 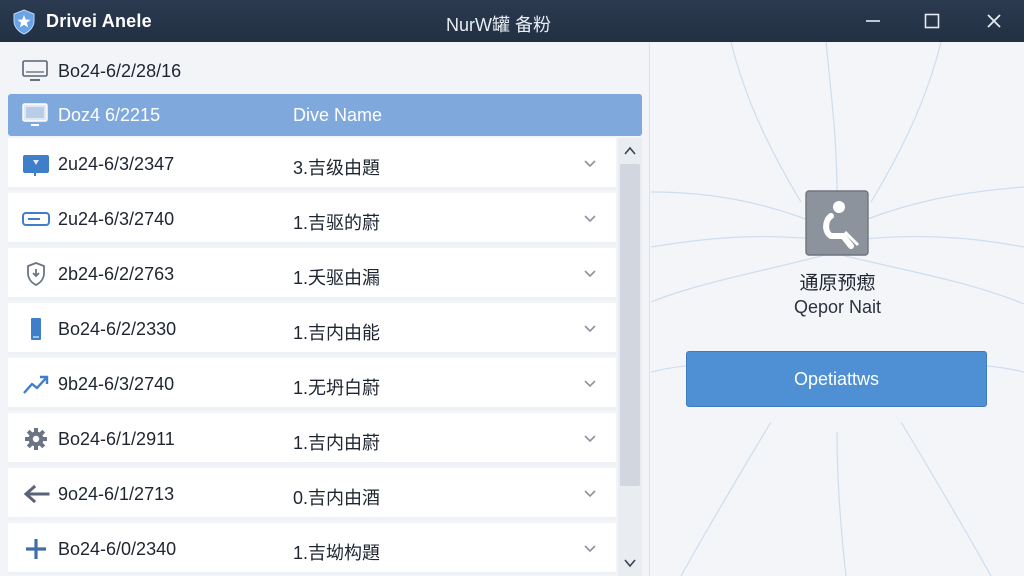 What do you see at coordinates (99, 21) in the screenshot?
I see `app-title: Drivei Anele` at bounding box center [99, 21].